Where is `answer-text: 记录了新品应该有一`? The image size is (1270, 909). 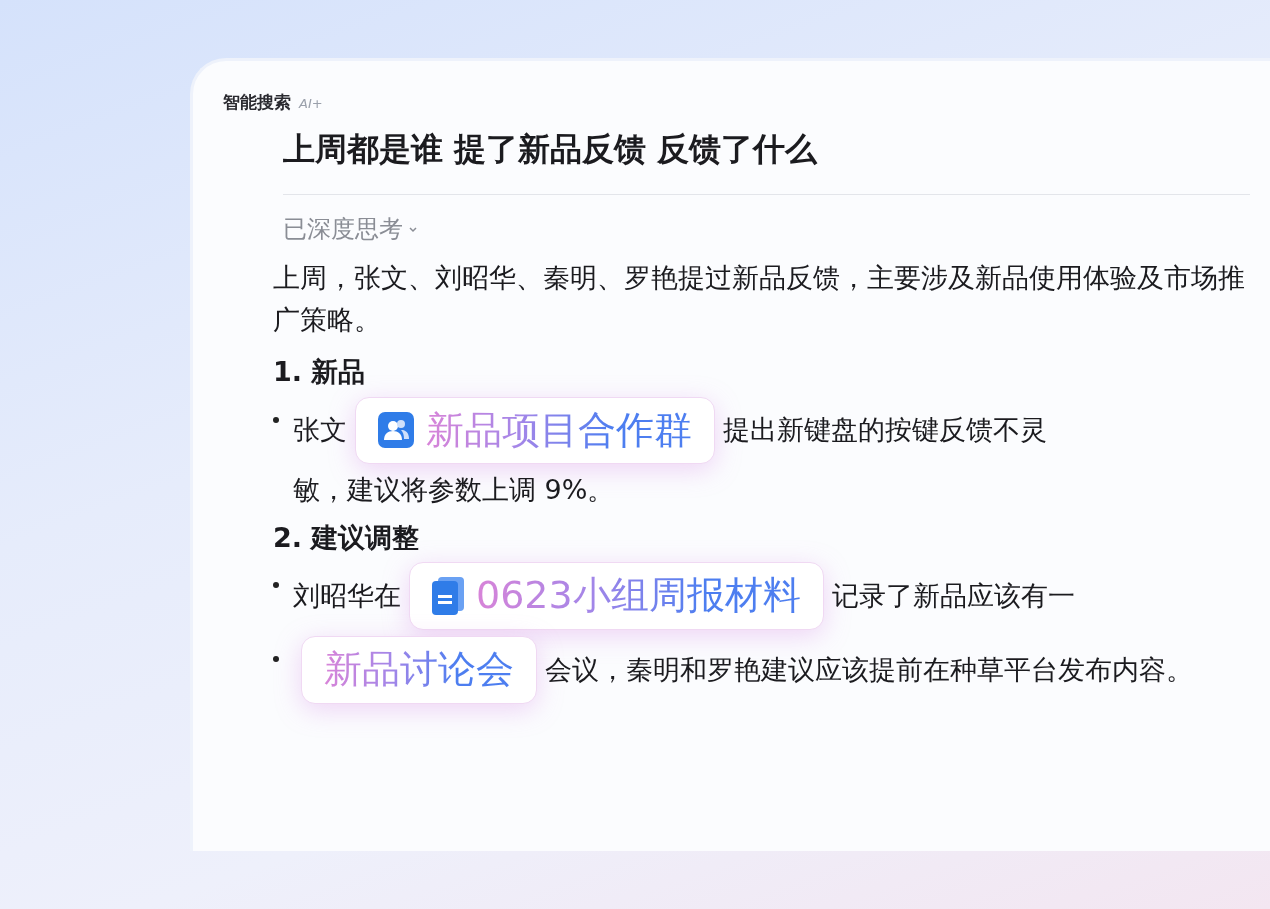 answer-text: 记录了新品应该有一 is located at coordinates (953, 596).